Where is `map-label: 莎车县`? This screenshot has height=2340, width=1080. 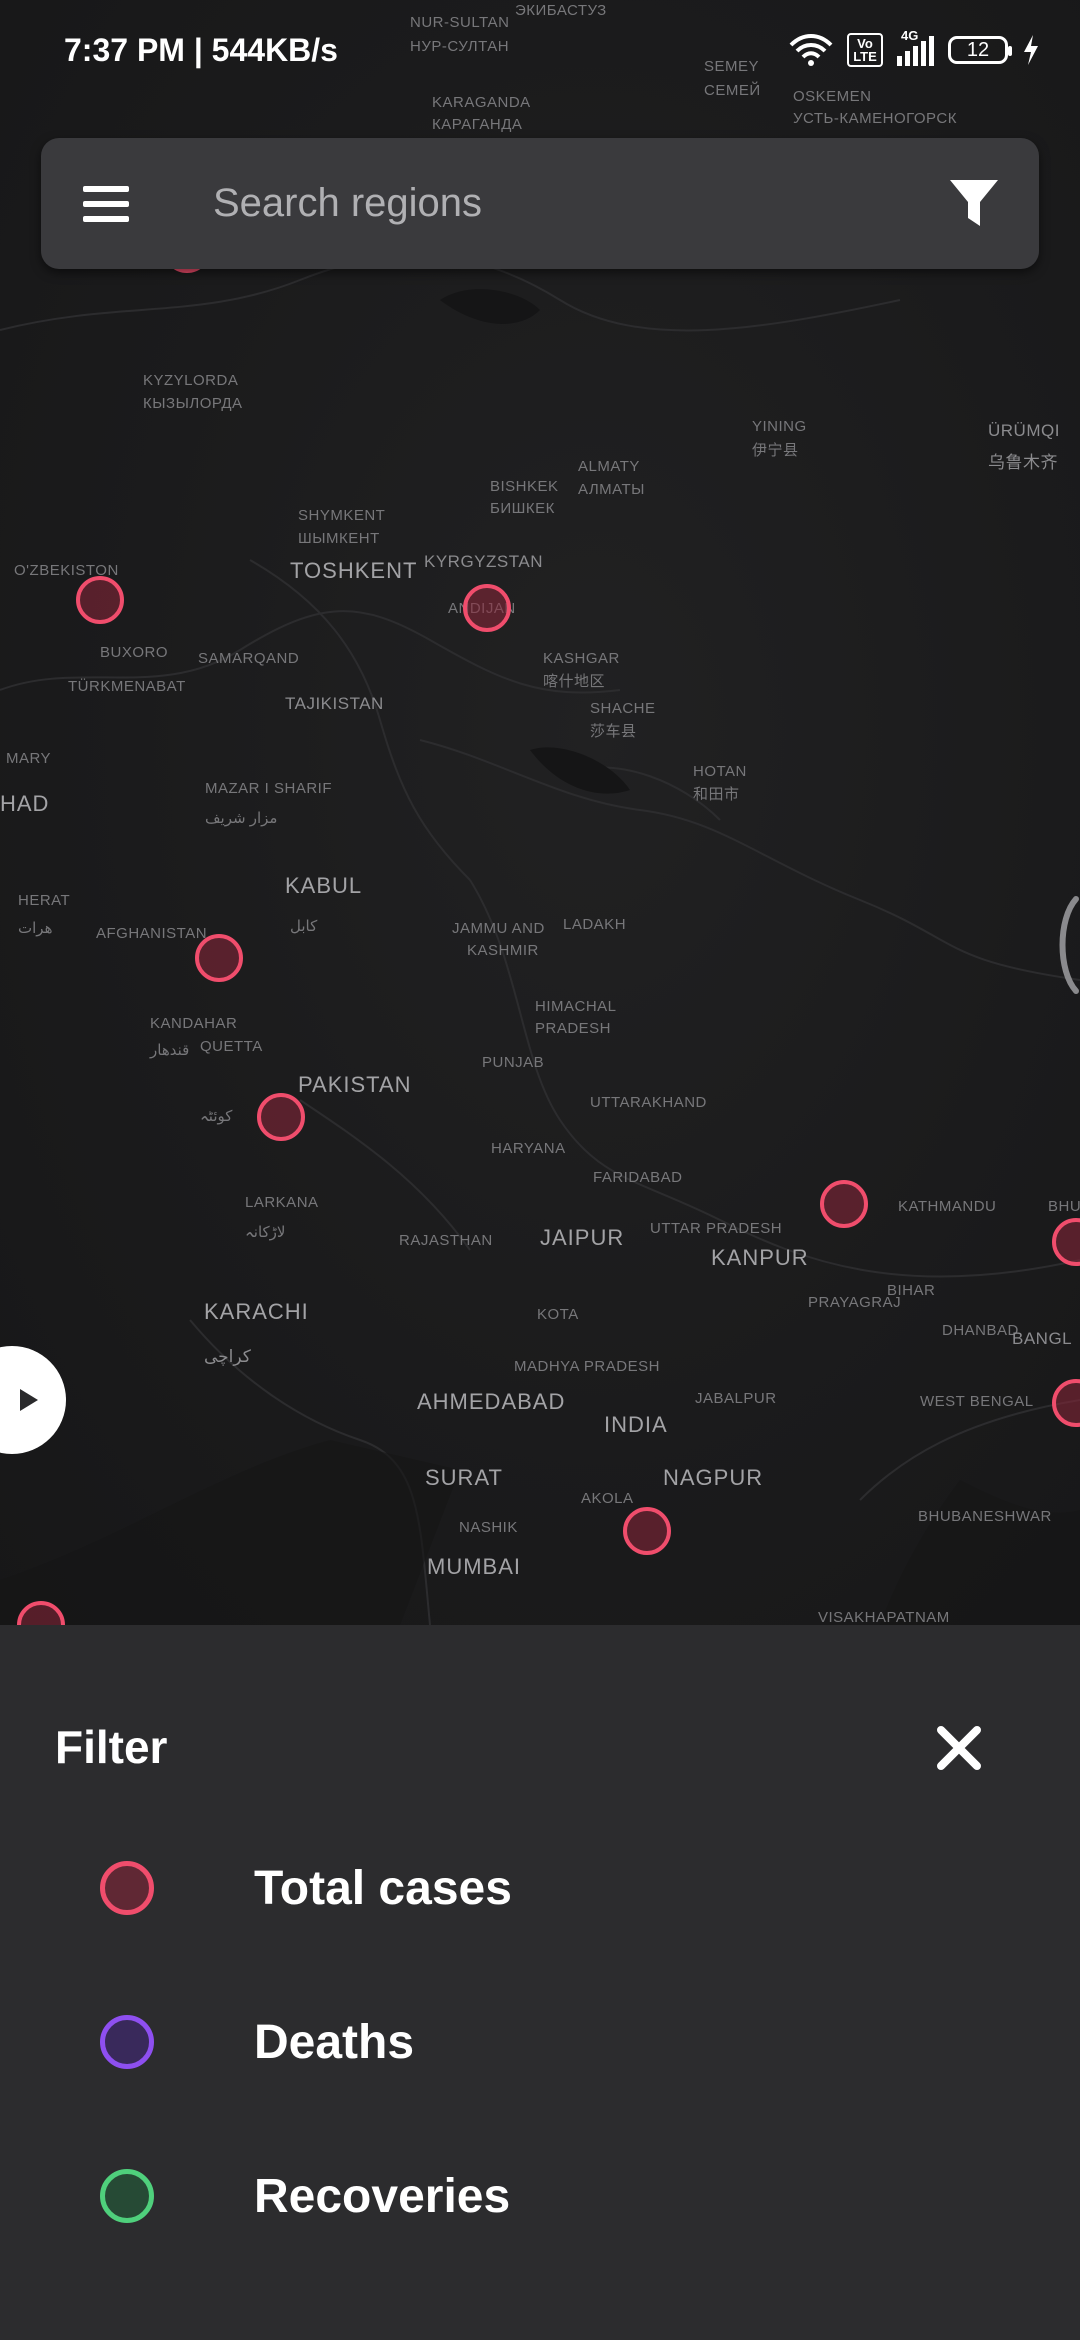 map-label: 莎车县 is located at coordinates (613, 731).